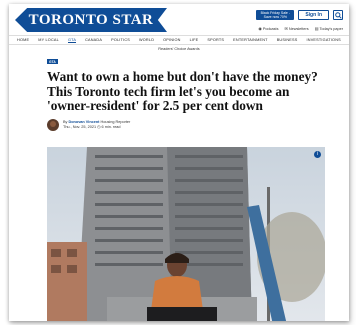 The width and height of the screenshot is (356, 325). I want to click on newsletters-link: ✉ Newsletters, so click(296, 28).